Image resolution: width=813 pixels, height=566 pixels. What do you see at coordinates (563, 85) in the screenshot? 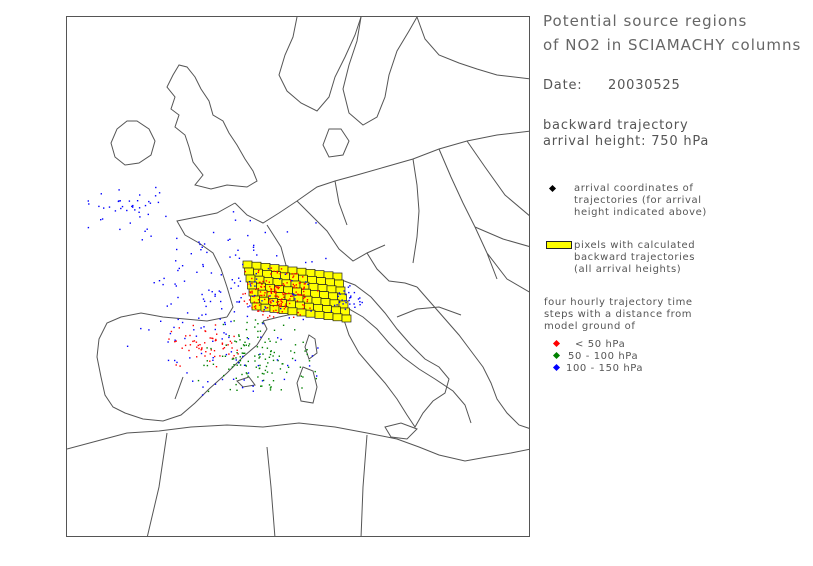
I see `date-label: Date:` at bounding box center [563, 85].